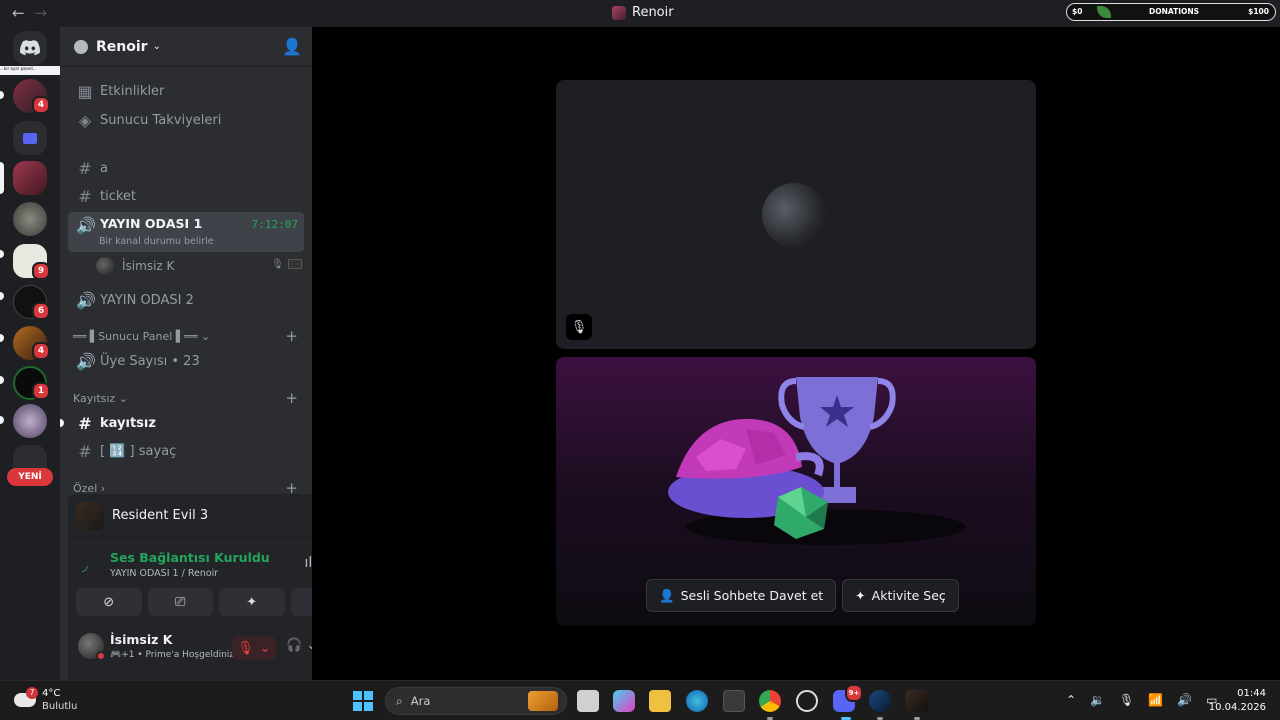  What do you see at coordinates (1237, 707) in the screenshot?
I see `clock-date: 10.04.2026` at bounding box center [1237, 707].